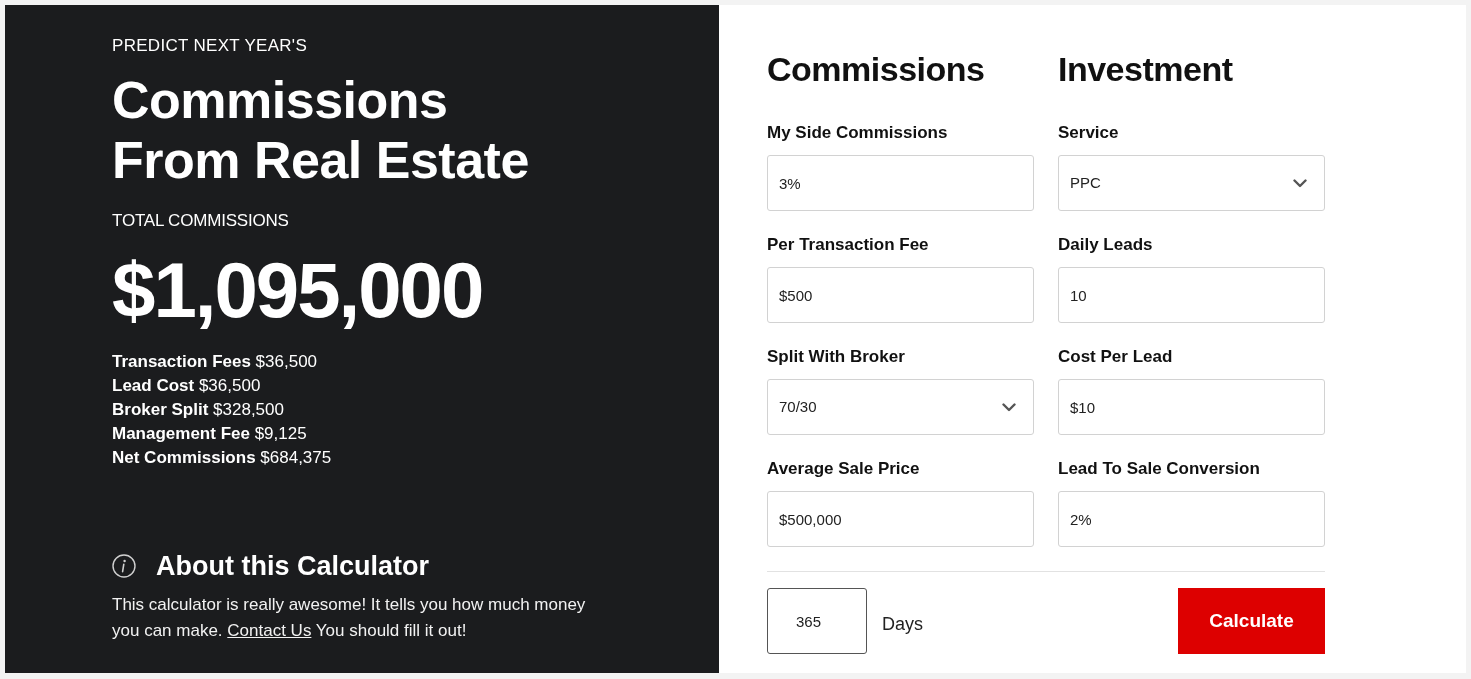 The width and height of the screenshot is (1471, 679). I want to click on breakdown-line: Lead Cost $36,500, so click(186, 386).